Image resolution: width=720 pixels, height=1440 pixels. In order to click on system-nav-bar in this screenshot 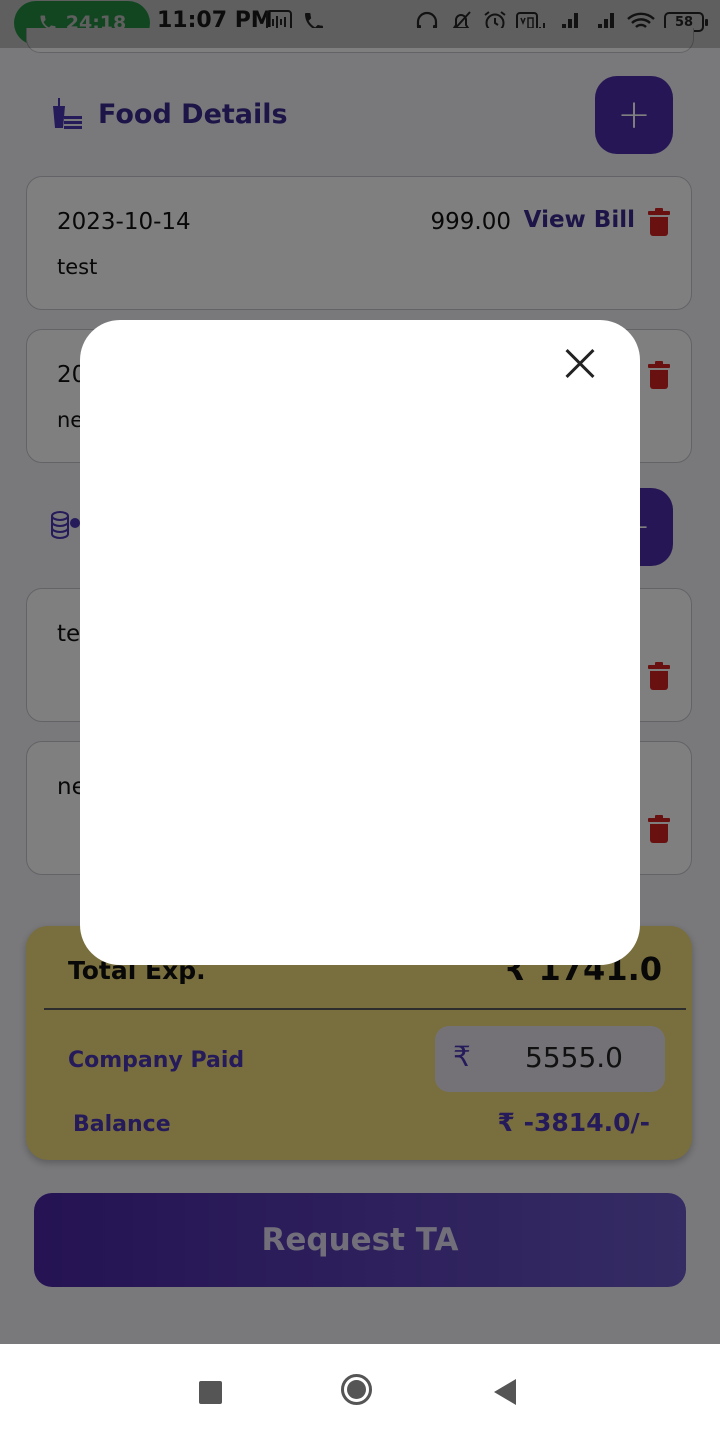, I will do `click(360, 1392)`.